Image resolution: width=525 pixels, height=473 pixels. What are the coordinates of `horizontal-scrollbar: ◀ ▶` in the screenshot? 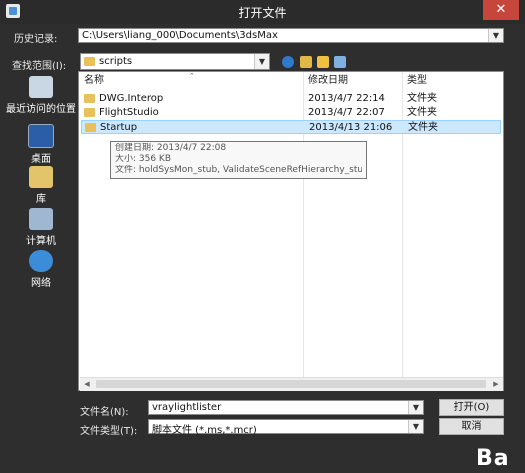 It's located at (291, 384).